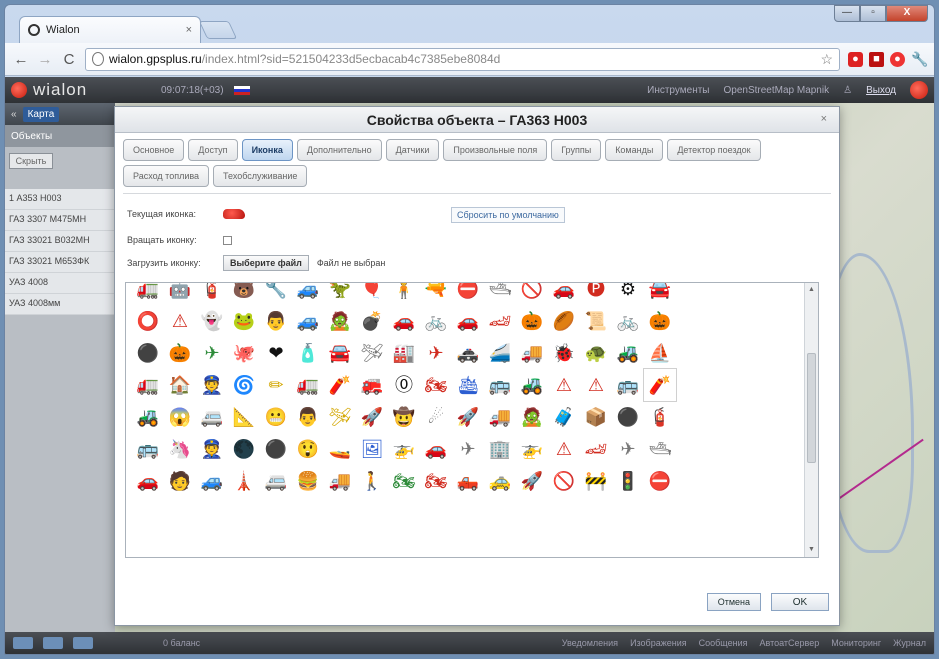  I want to click on logout-link: Выход, so click(881, 90).